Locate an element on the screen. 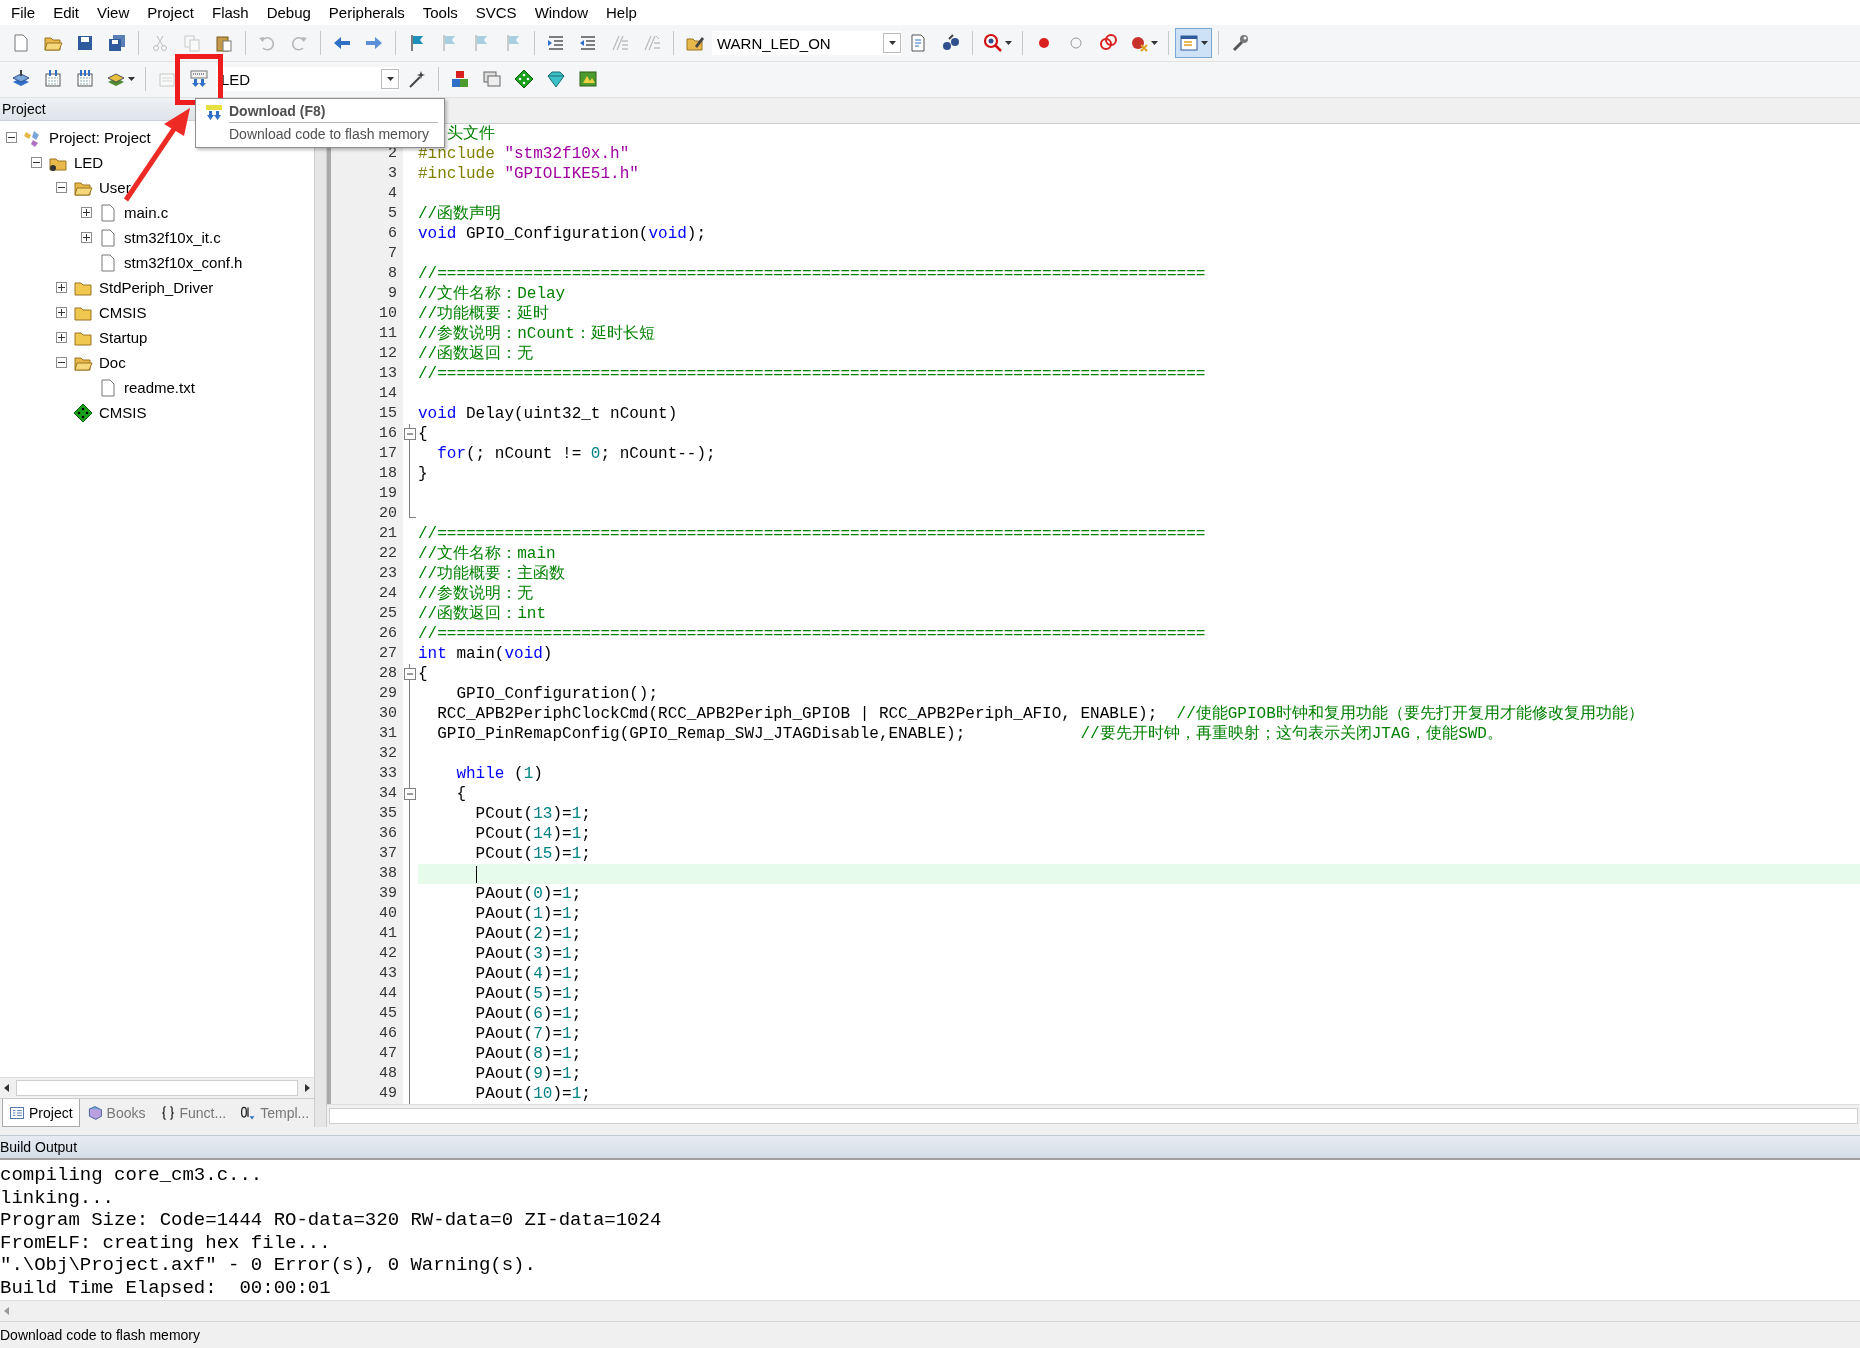 This screenshot has width=1860, height=1348. window-button is located at coordinates (1193, 43).